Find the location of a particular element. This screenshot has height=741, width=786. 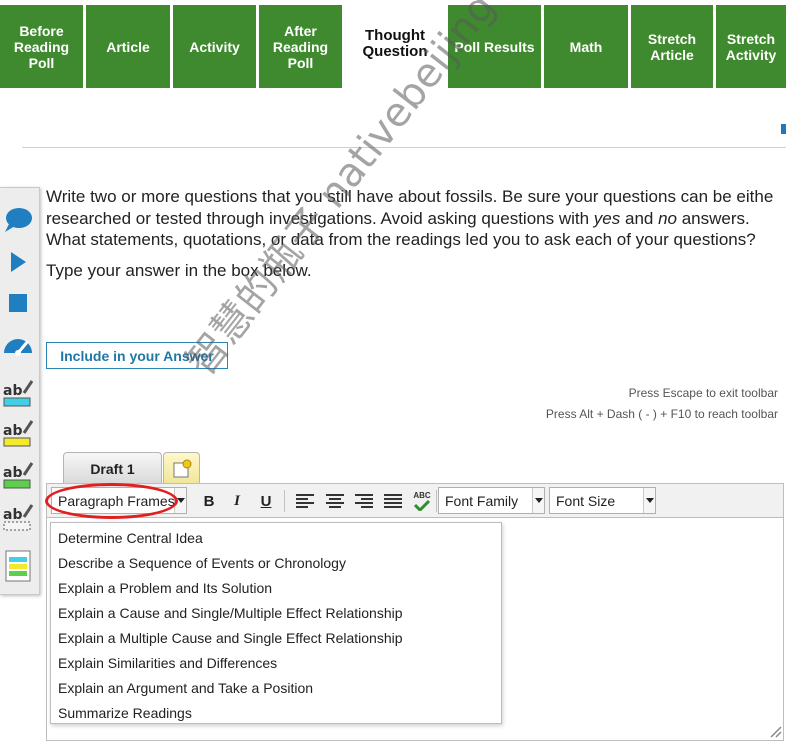

divider is located at coordinates (404, 147).